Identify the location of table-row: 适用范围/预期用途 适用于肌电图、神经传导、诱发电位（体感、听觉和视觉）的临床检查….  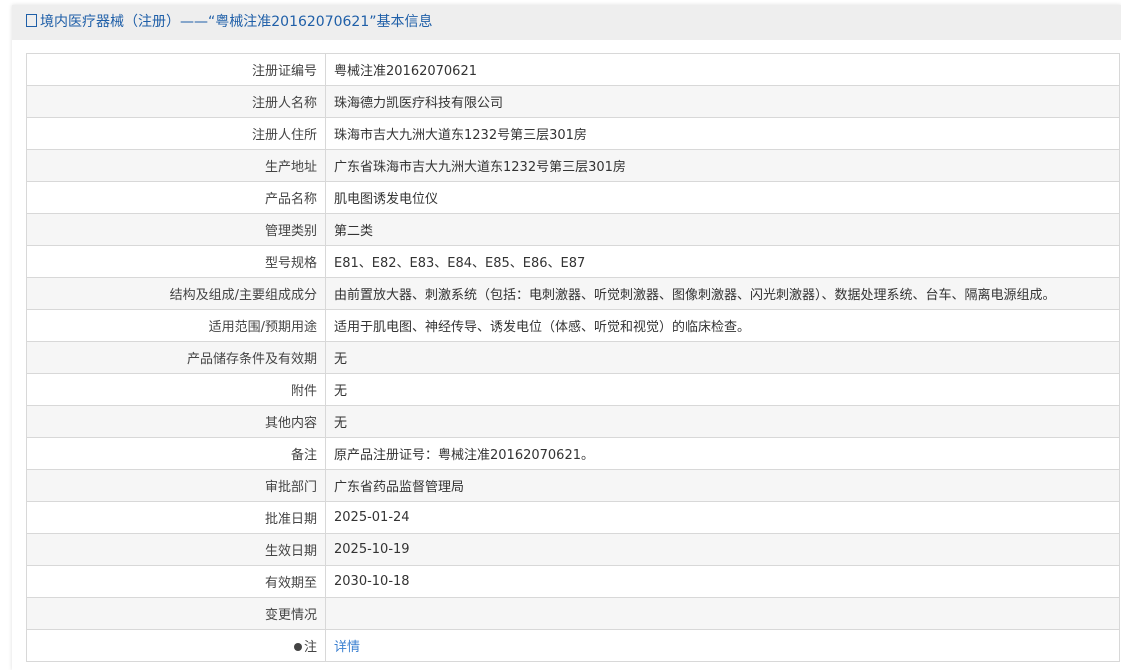
(573, 325).